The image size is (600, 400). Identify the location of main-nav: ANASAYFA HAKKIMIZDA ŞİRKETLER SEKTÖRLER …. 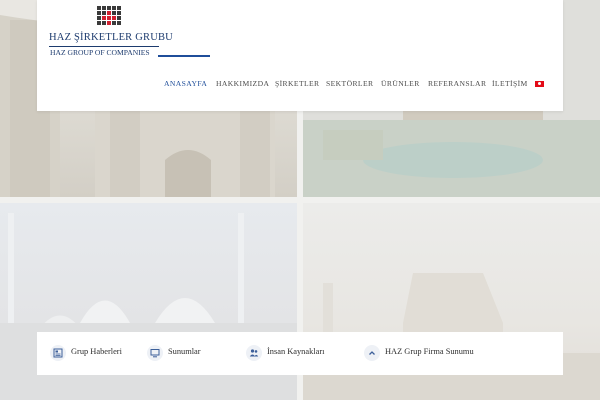
(300, 85).